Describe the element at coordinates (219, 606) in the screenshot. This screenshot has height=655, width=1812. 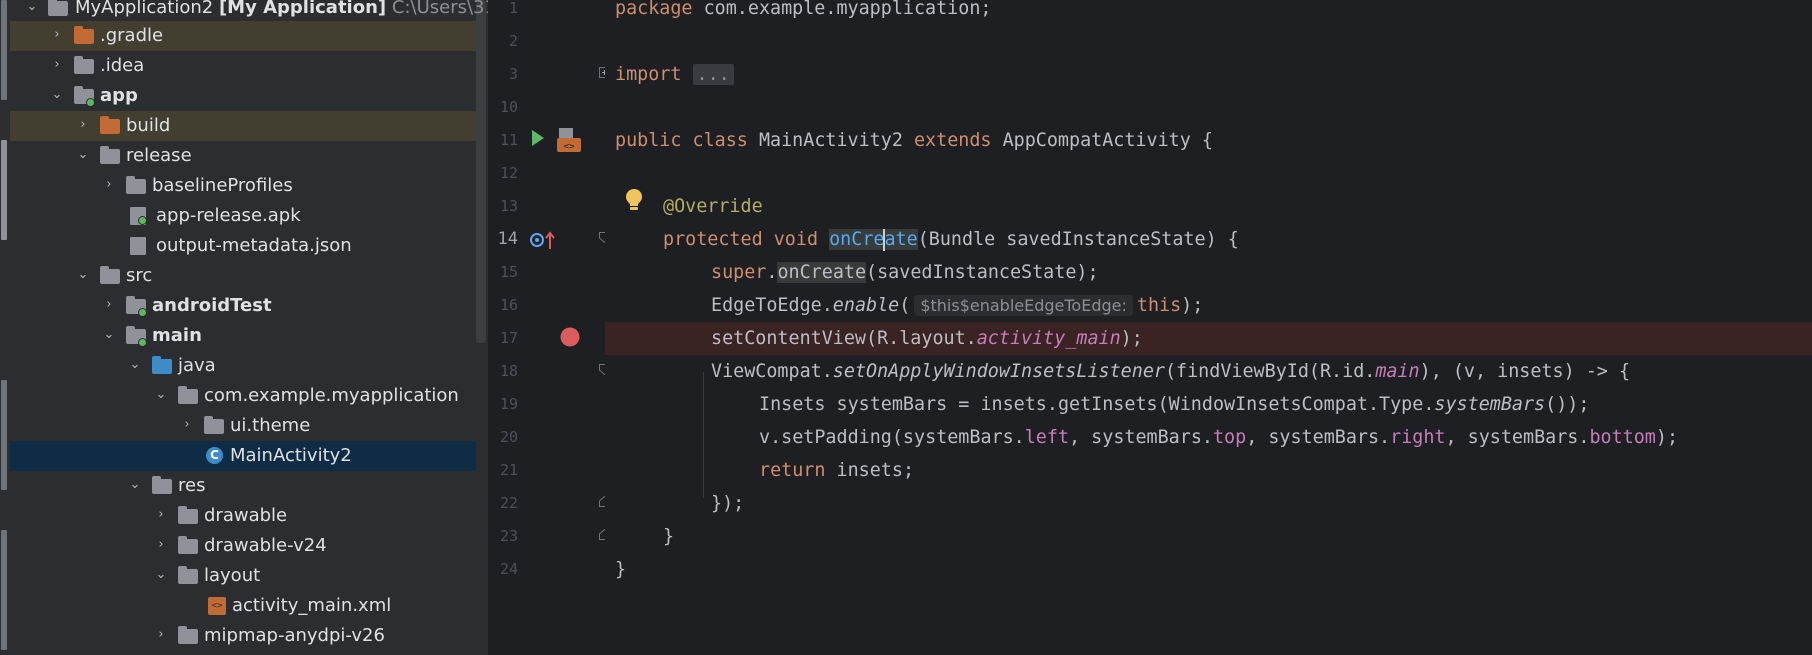
I see `xml-file-icon: <>` at that location.